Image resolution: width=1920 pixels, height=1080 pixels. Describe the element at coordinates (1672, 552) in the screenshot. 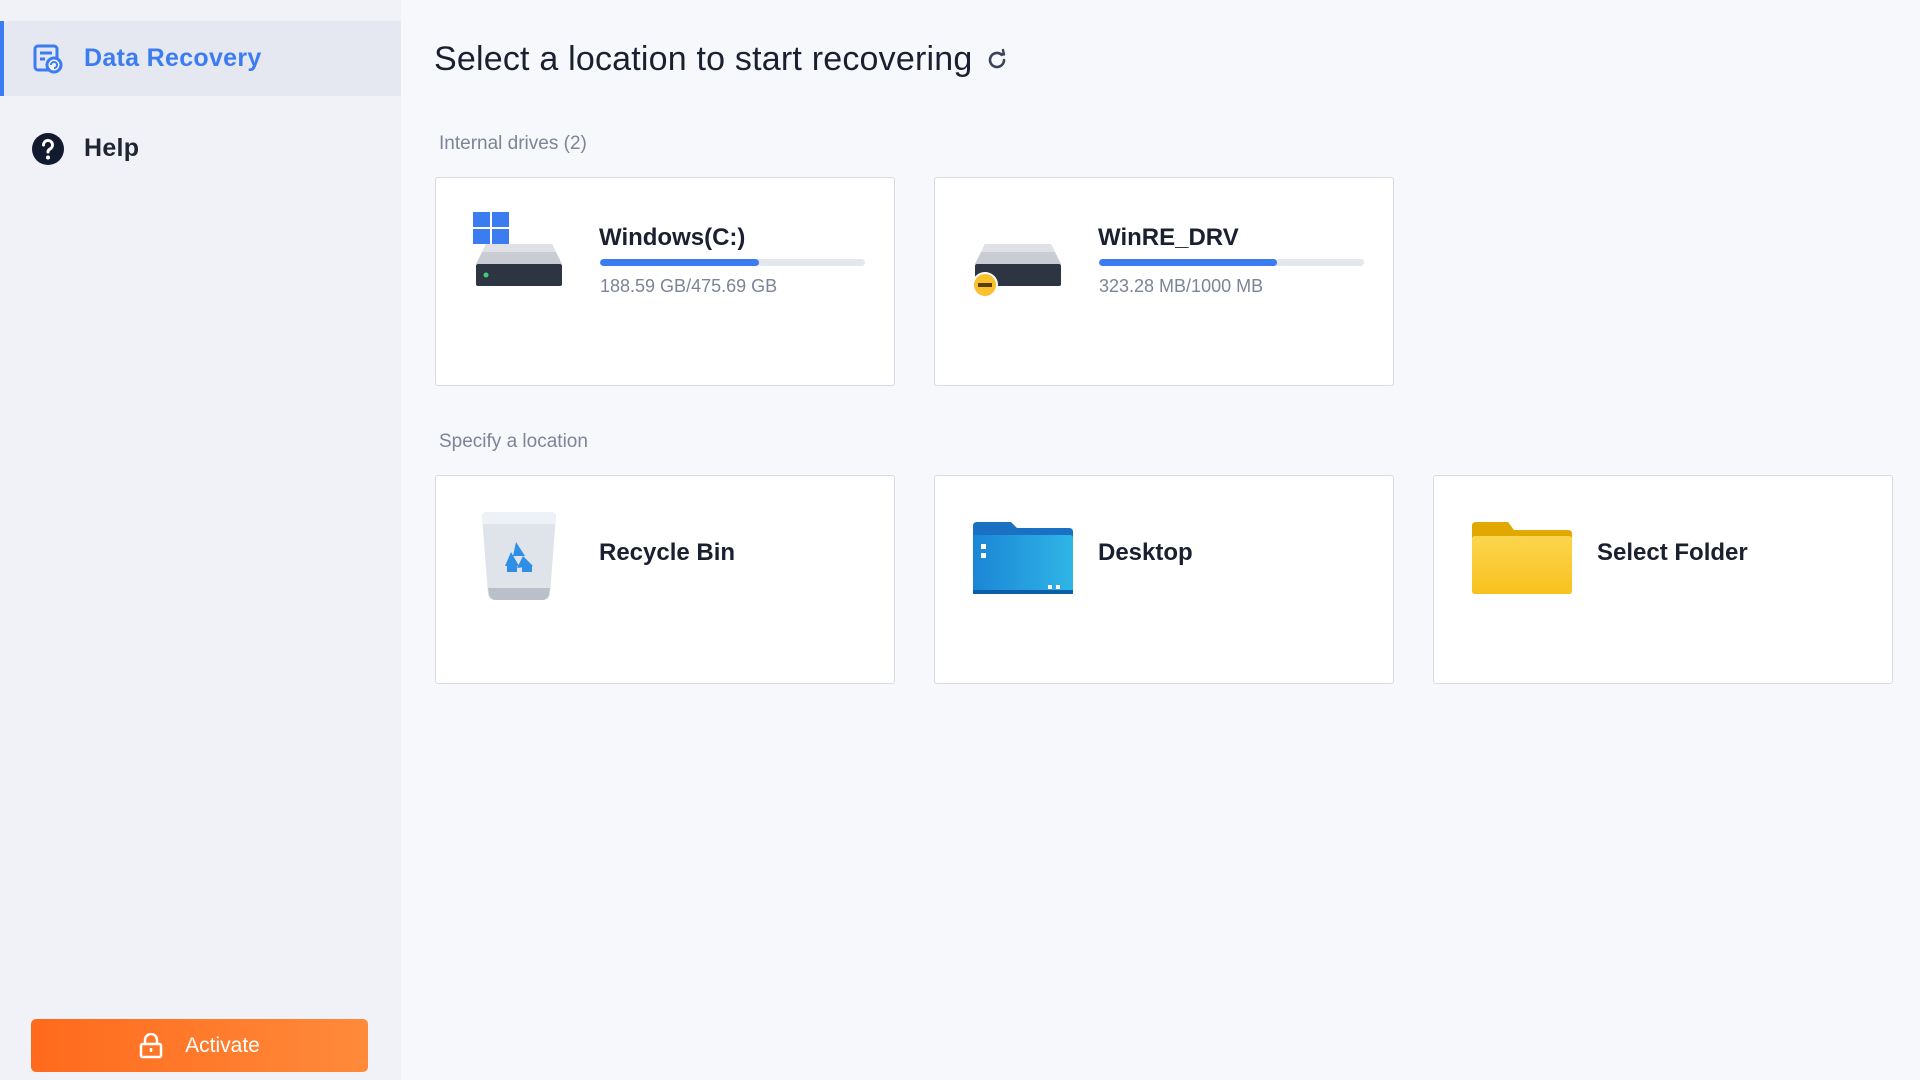

I see `location-name: Select Folder` at that location.